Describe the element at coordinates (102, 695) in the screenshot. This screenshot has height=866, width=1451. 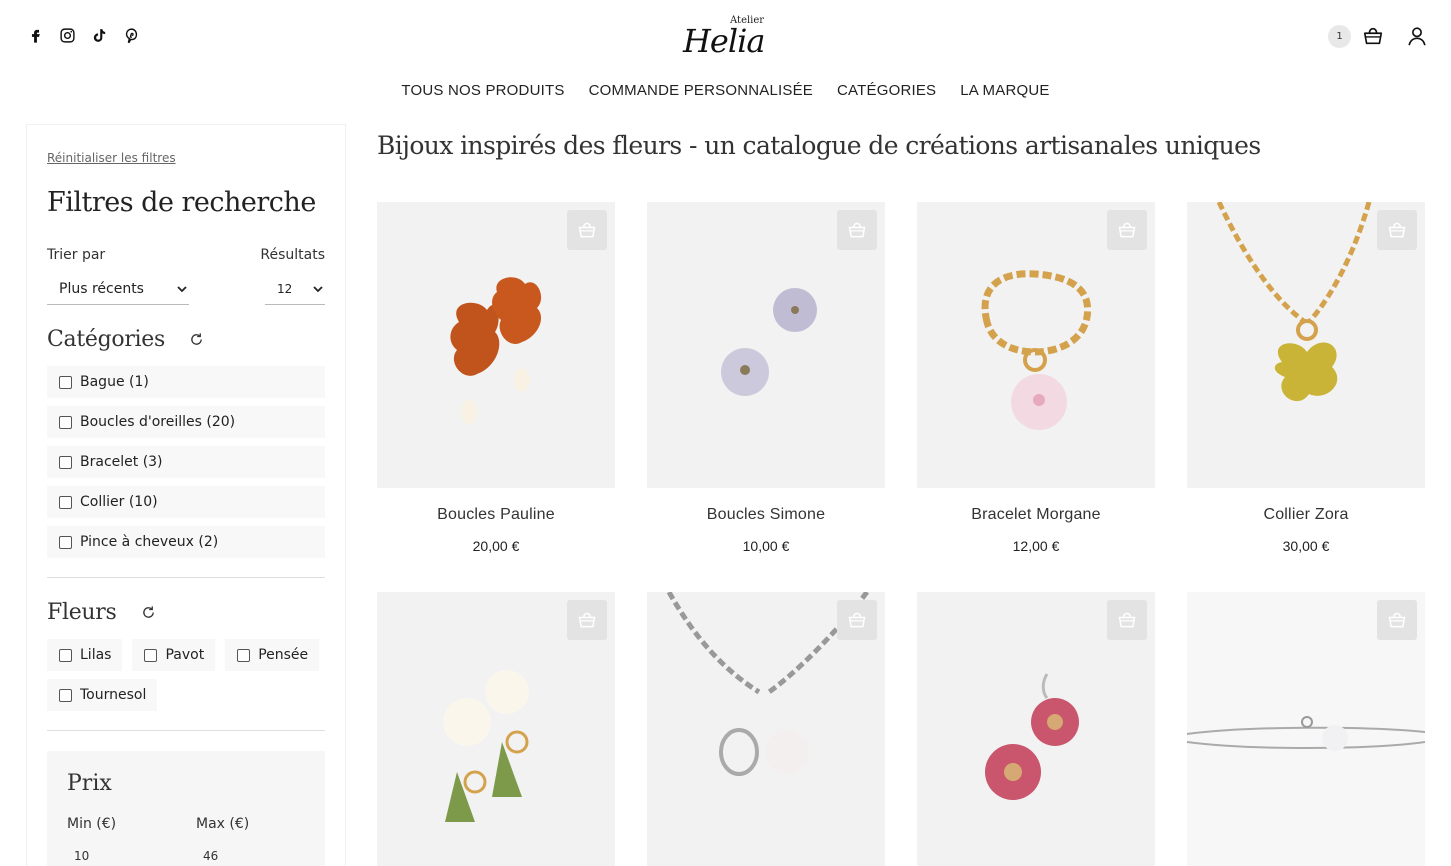
I see `flower-option: Tournesol` at that location.